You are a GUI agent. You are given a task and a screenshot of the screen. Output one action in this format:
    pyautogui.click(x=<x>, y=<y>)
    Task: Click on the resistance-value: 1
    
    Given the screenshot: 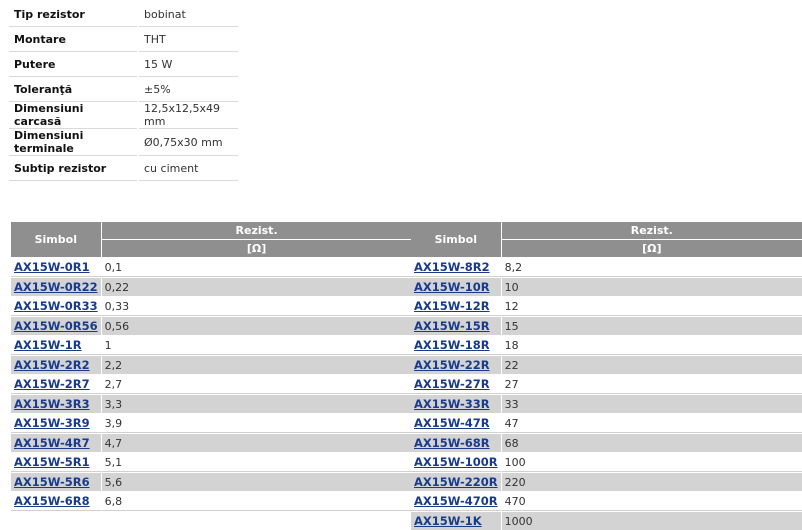 What is the action you would take?
    pyautogui.click(x=256, y=345)
    